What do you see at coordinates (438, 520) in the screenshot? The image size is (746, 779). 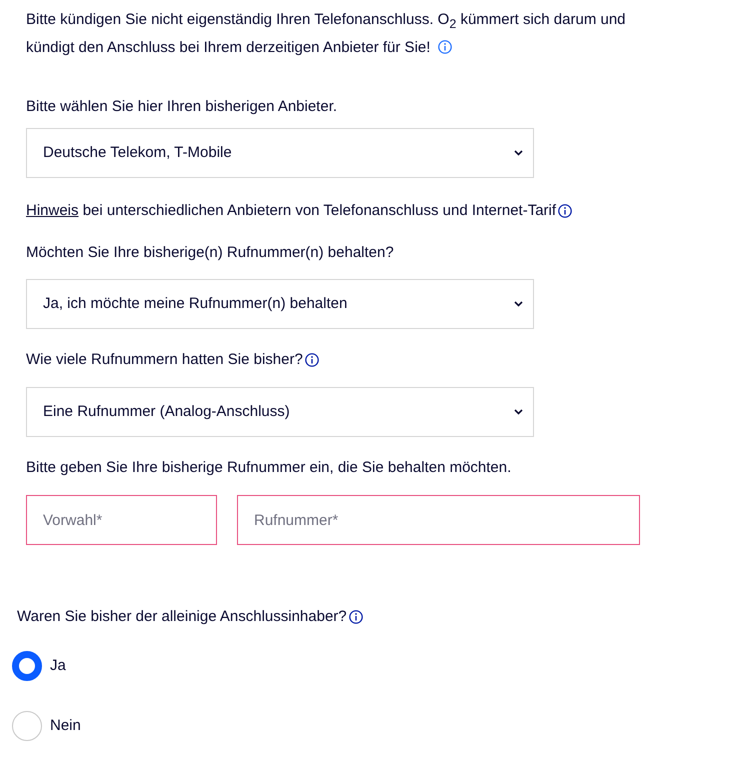 I see `input-field: Rufnummer*` at bounding box center [438, 520].